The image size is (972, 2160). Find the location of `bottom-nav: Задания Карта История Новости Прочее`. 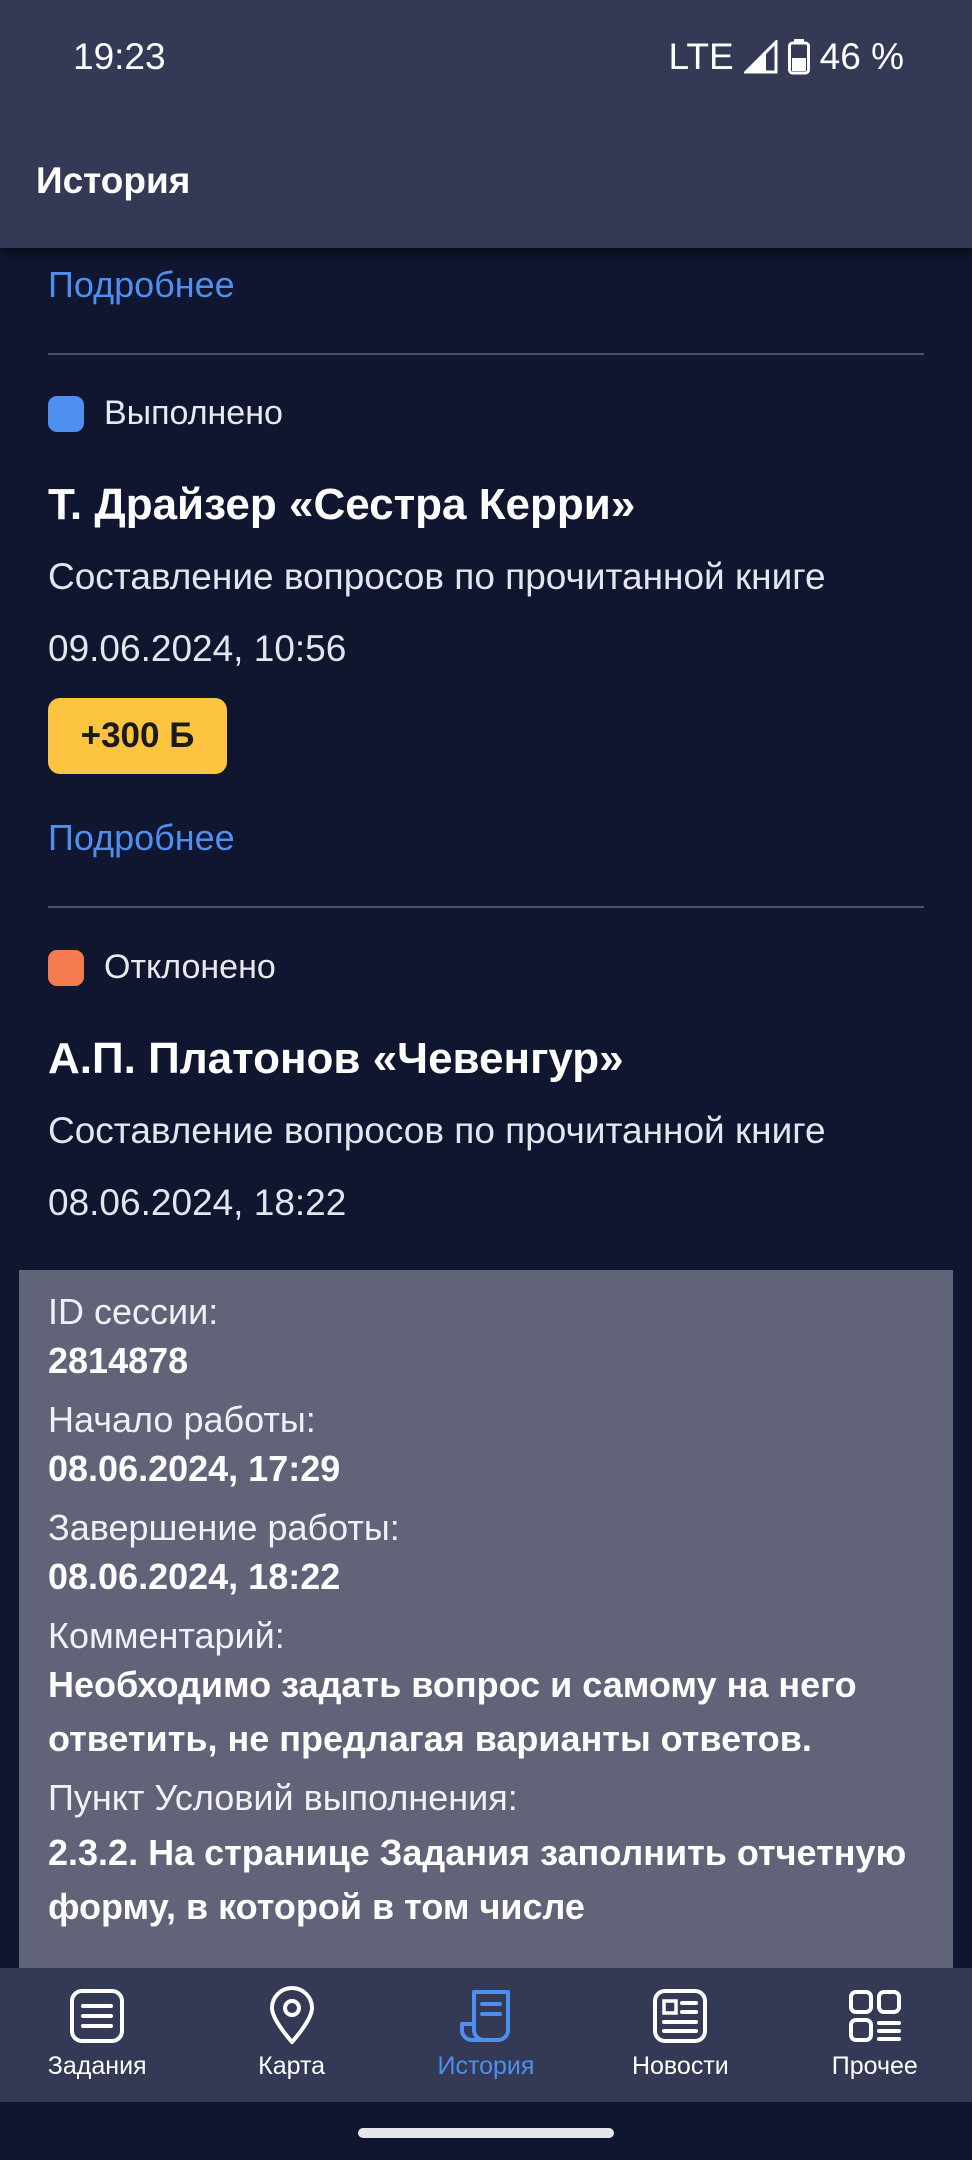

bottom-nav: Задания Карта История Новости Прочее is located at coordinates (486, 2035).